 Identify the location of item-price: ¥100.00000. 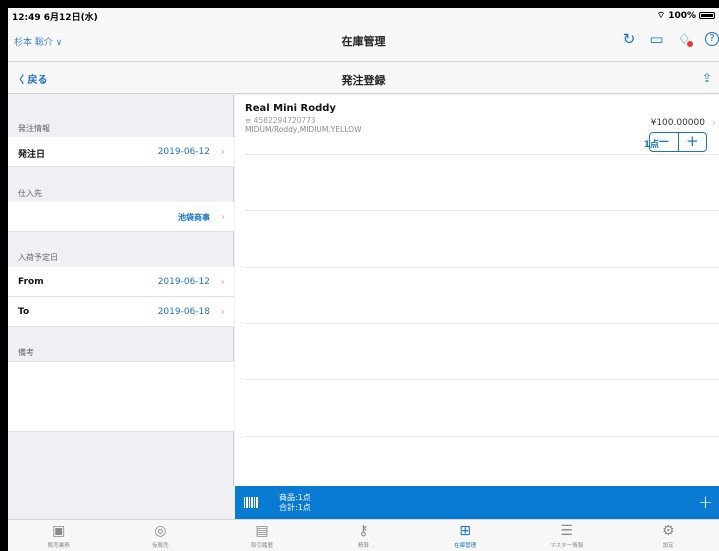
(677, 123).